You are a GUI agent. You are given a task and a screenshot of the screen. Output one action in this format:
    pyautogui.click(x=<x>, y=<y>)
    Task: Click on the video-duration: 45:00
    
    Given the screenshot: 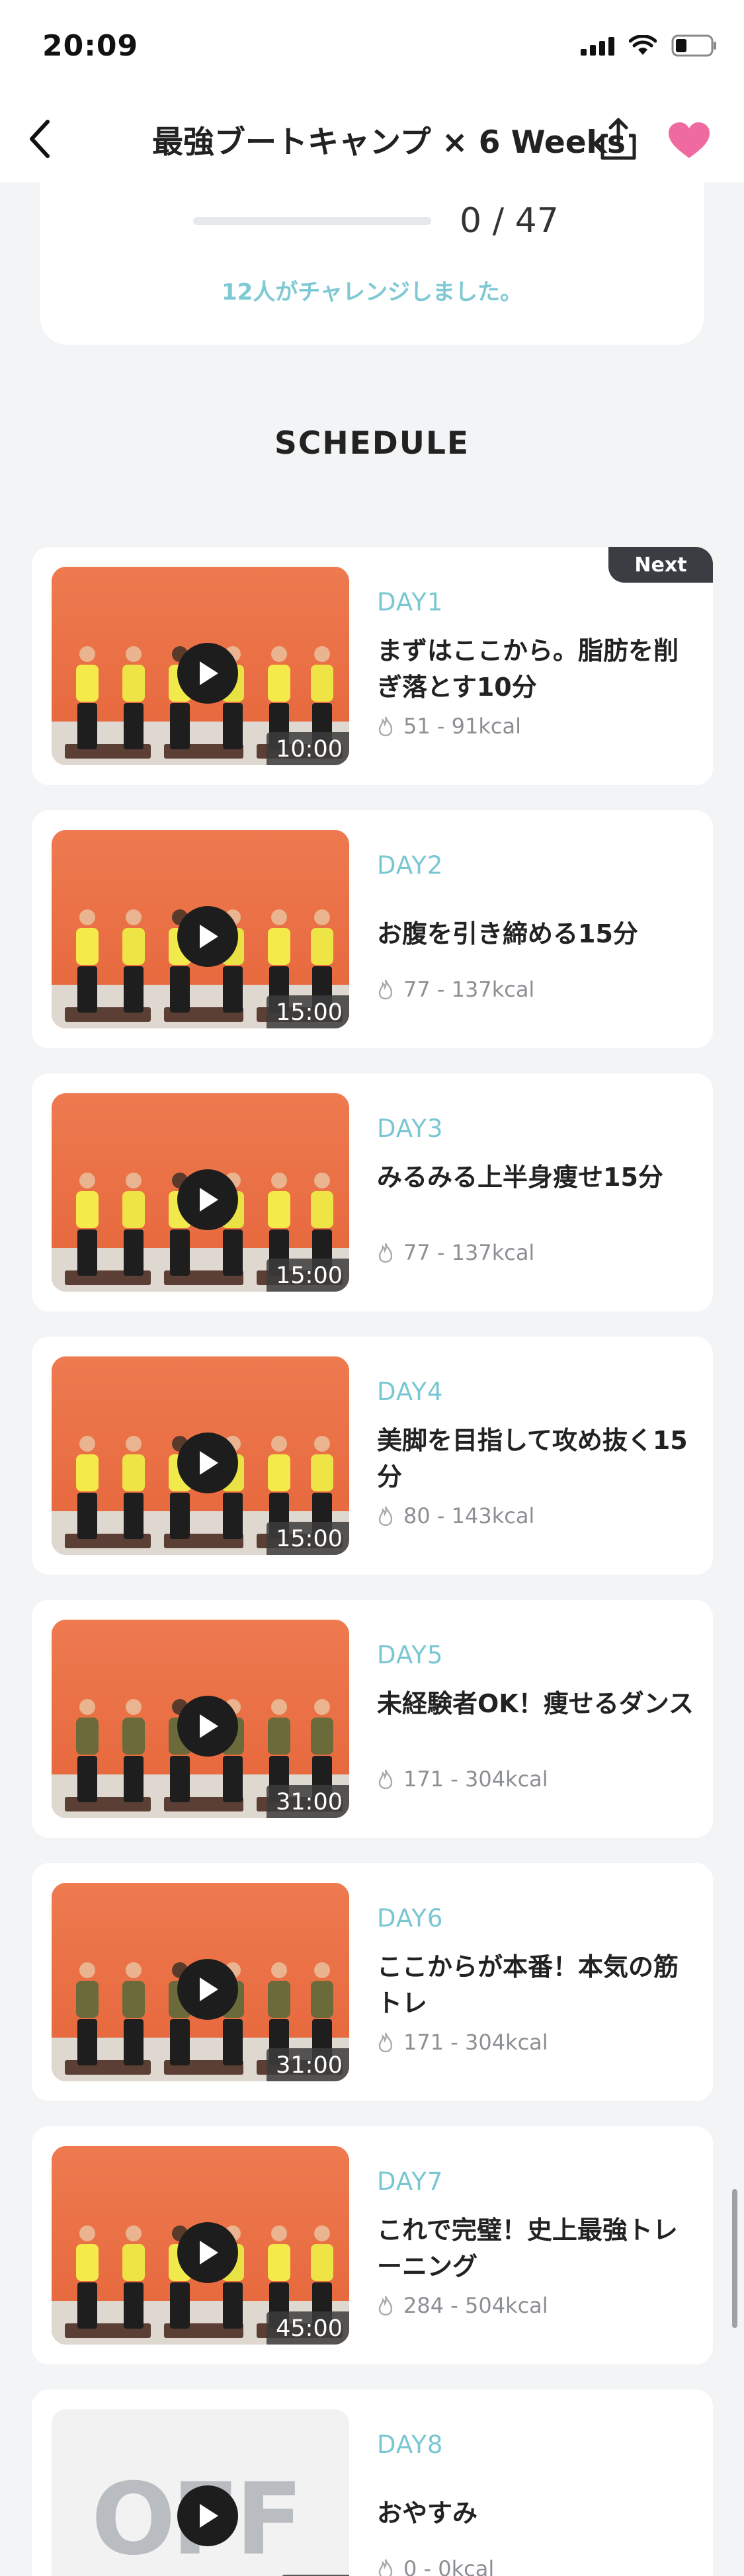 What is the action you would take?
    pyautogui.click(x=308, y=2328)
    